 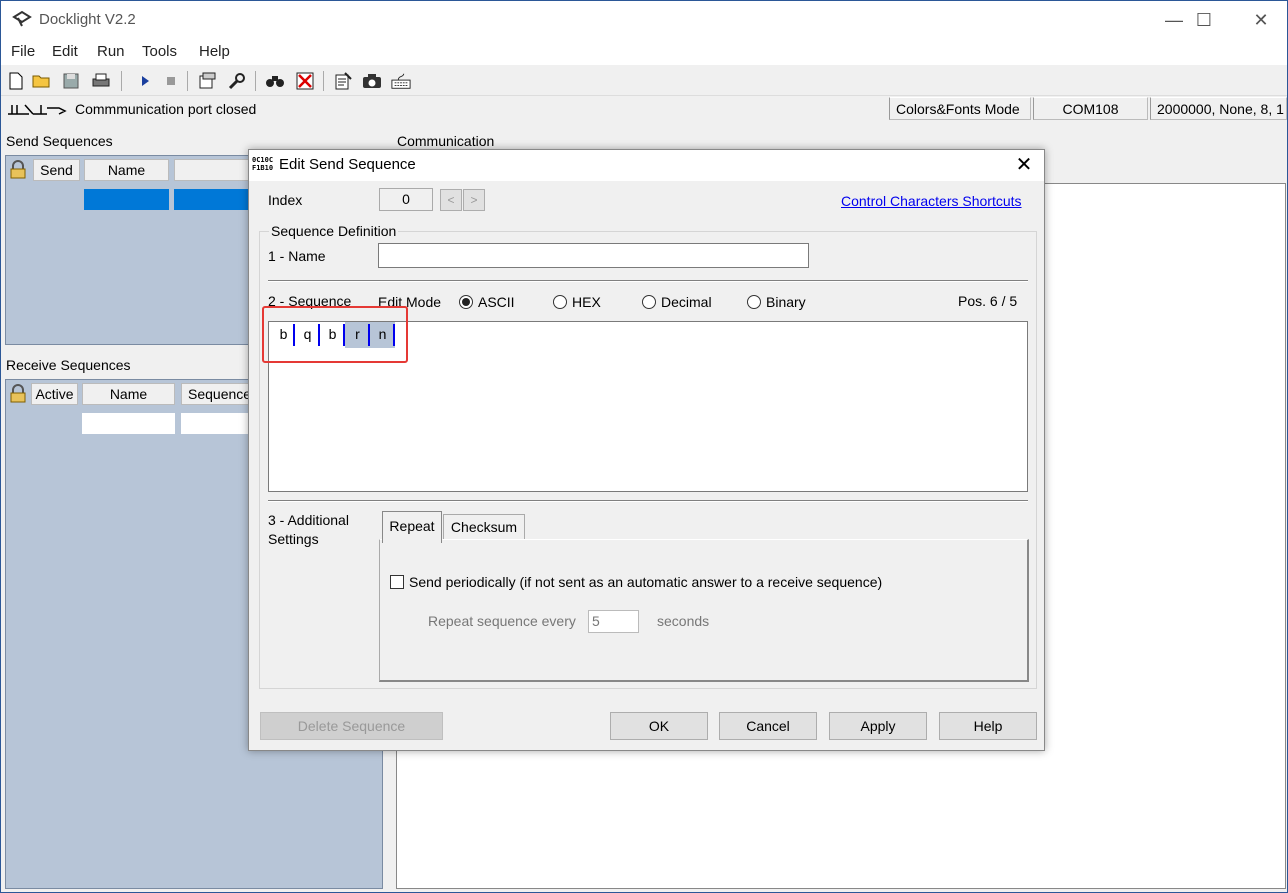 I want to click on mode-ascii-radio: ASCII, so click(x=487, y=302).